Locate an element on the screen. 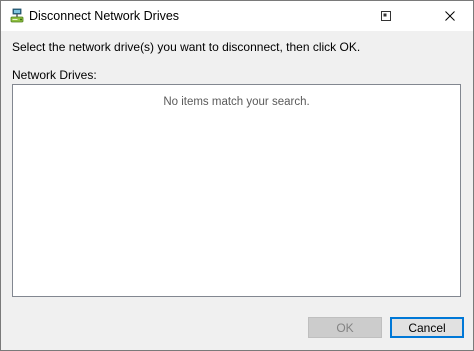  window-title: Disconnect Network Drives is located at coordinates (104, 16).